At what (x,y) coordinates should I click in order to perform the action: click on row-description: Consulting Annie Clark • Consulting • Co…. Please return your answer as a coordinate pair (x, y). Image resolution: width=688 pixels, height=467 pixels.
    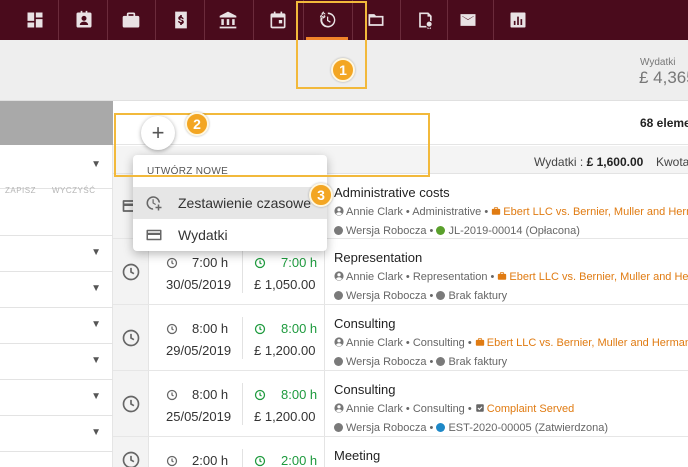
    Looking at the image, I should click on (506, 403).